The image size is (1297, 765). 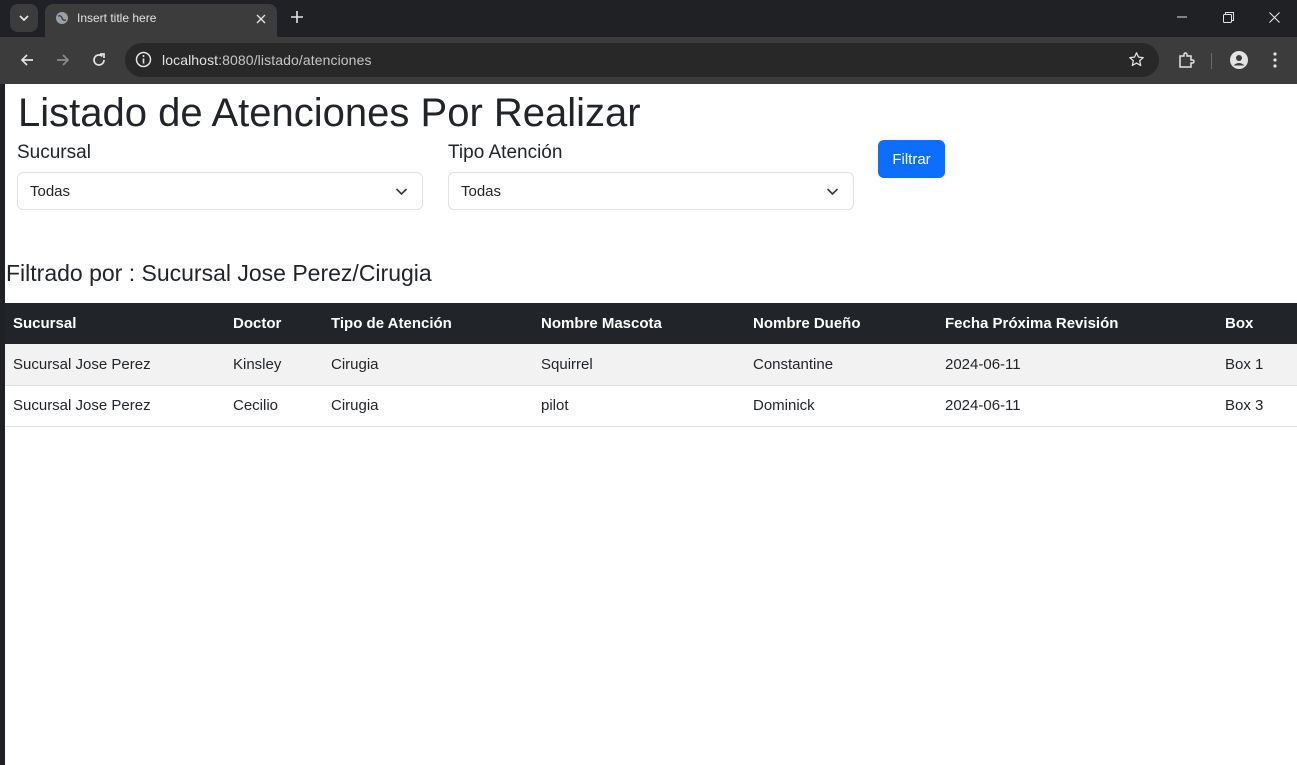 I want to click on restore-button, so click(x=1228, y=17).